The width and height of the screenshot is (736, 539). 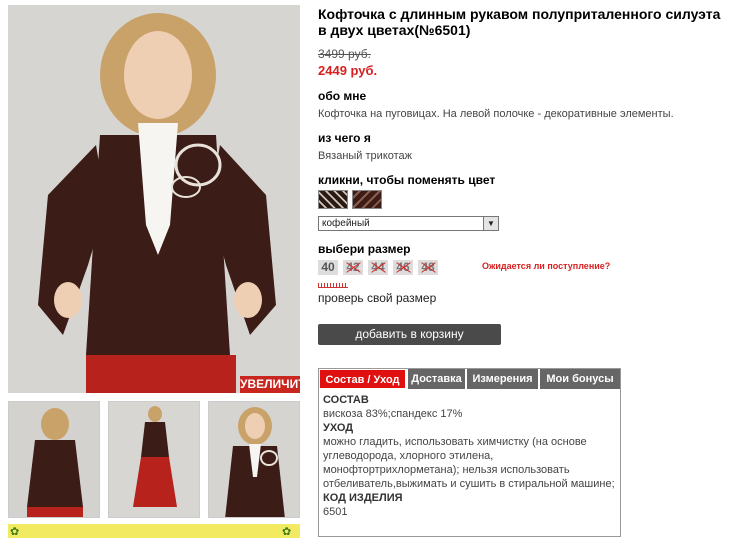 What do you see at coordinates (403, 267) in the screenshot?
I see `size-option-46: 46` at bounding box center [403, 267].